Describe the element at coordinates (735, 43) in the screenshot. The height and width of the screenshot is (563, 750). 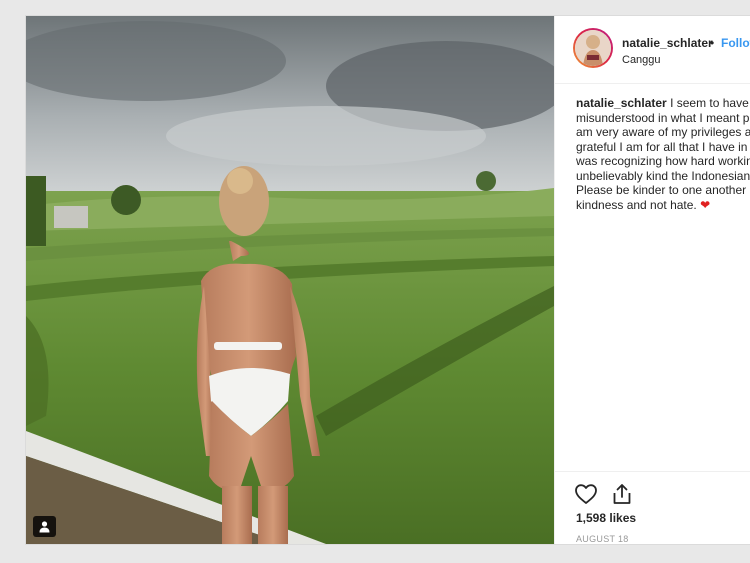
I see `follow-button: Follow` at that location.